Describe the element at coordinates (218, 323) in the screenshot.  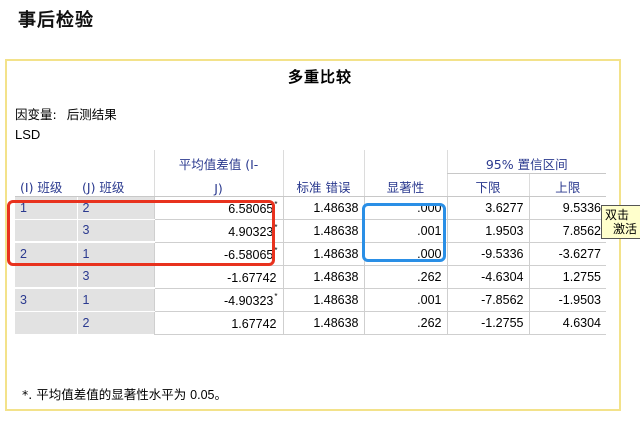
I see `cell-mean-diff: 1.67742` at that location.